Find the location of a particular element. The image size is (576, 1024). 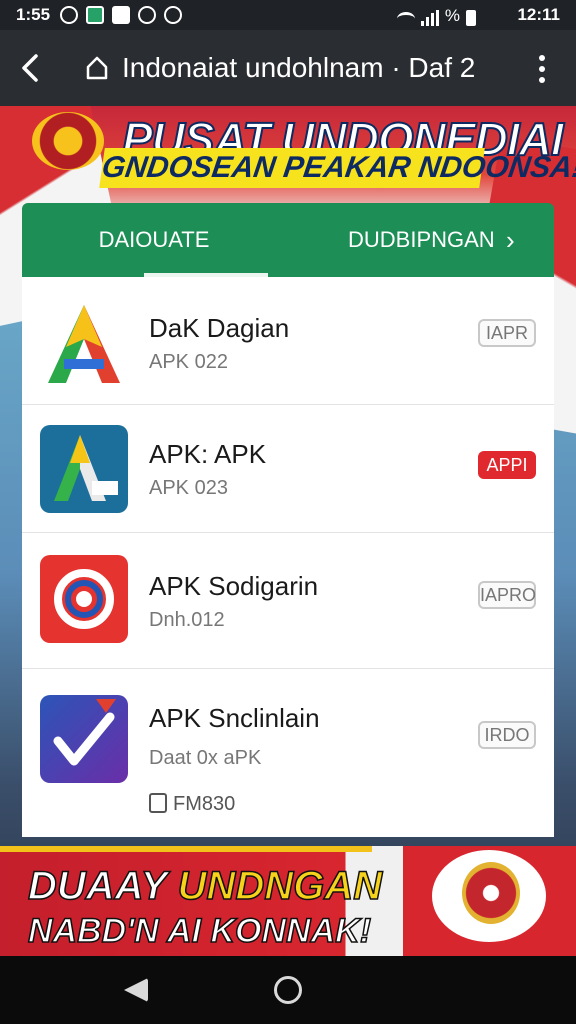

check-b-icon is located at coordinates (84, 739).